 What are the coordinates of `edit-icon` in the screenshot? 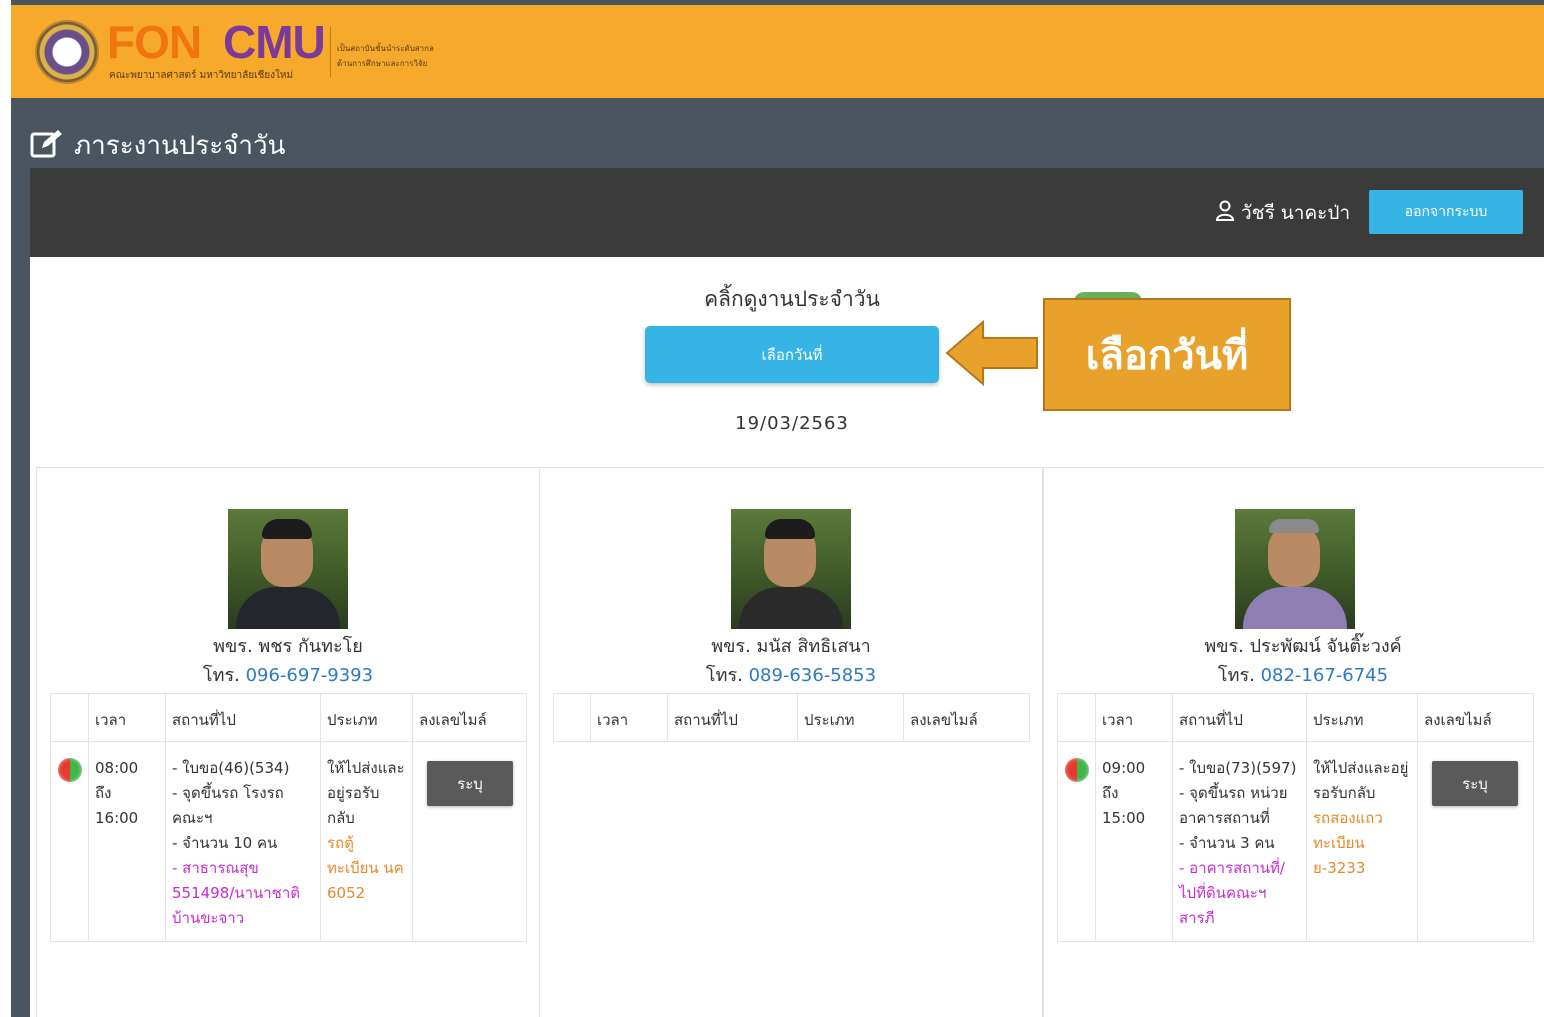 It's located at (47, 146).